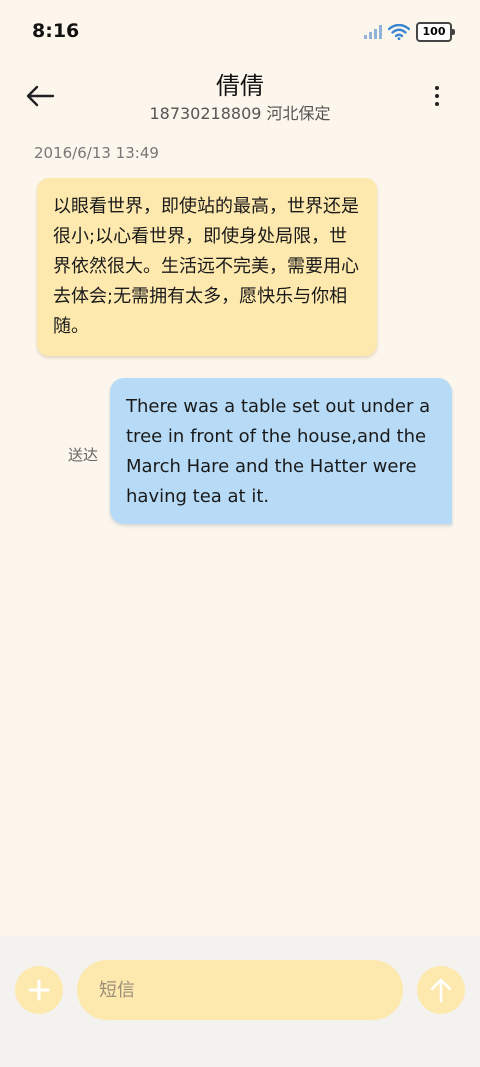  What do you see at coordinates (240, 86) in the screenshot?
I see `contact-name: 倩倩` at bounding box center [240, 86].